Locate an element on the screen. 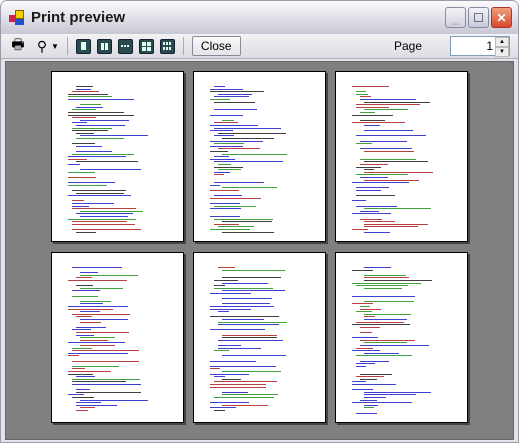 The width and height of the screenshot is (519, 443). app-icon is located at coordinates (17, 17).